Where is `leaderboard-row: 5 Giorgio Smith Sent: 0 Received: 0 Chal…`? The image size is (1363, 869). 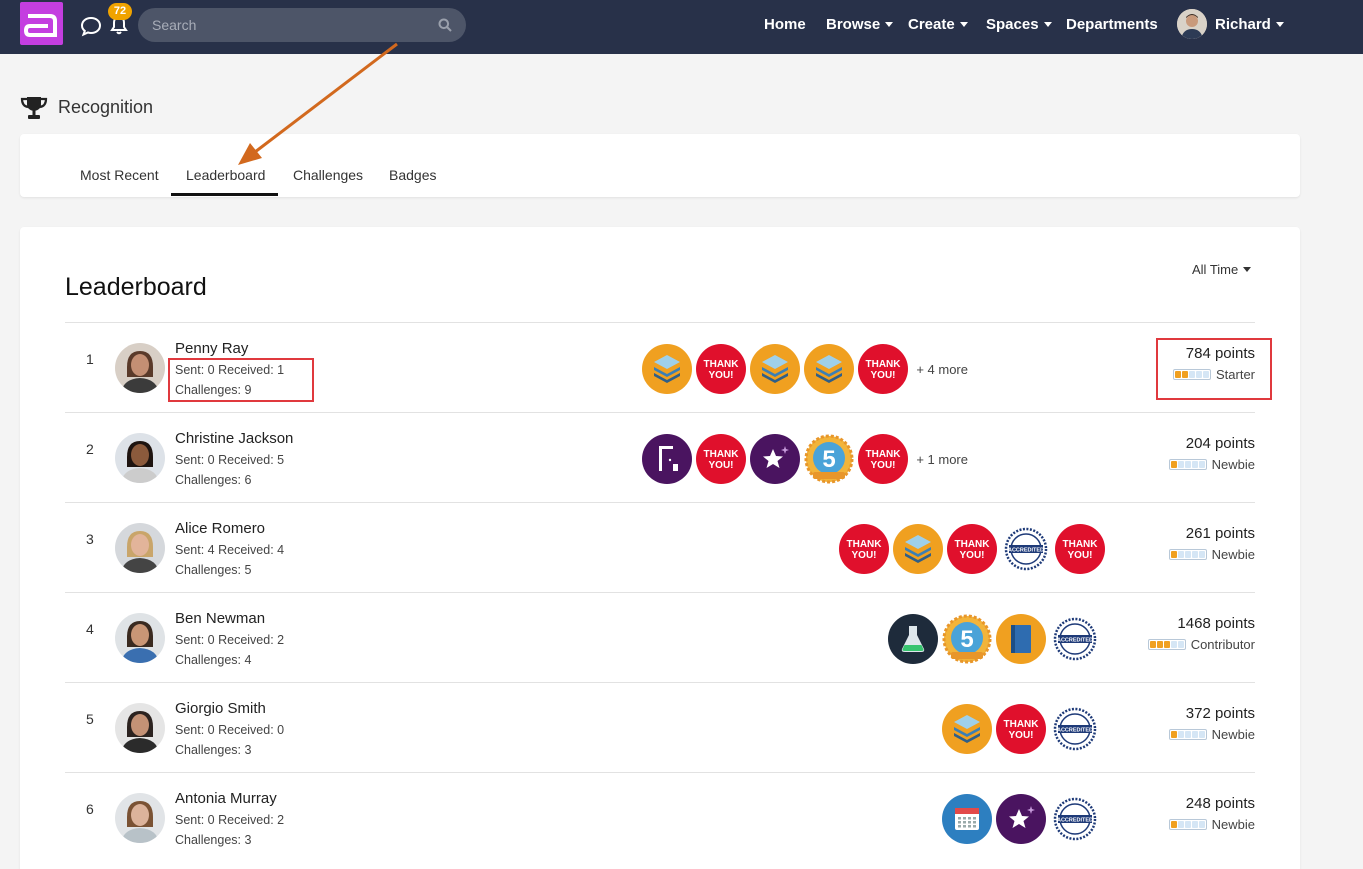
leaderboard-row: 5 Giorgio Smith Sent: 0 Received: 0 Chal… is located at coordinates (660, 727).